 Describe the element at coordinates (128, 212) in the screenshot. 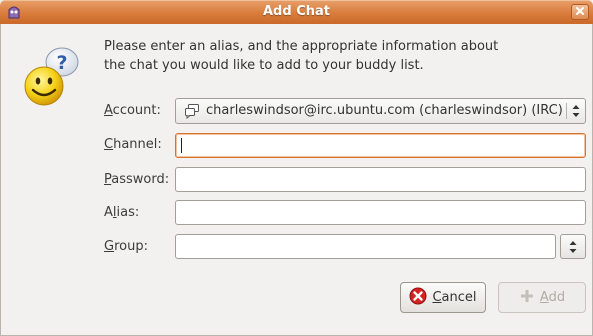

I see `alias-label-rest: ias:` at that location.